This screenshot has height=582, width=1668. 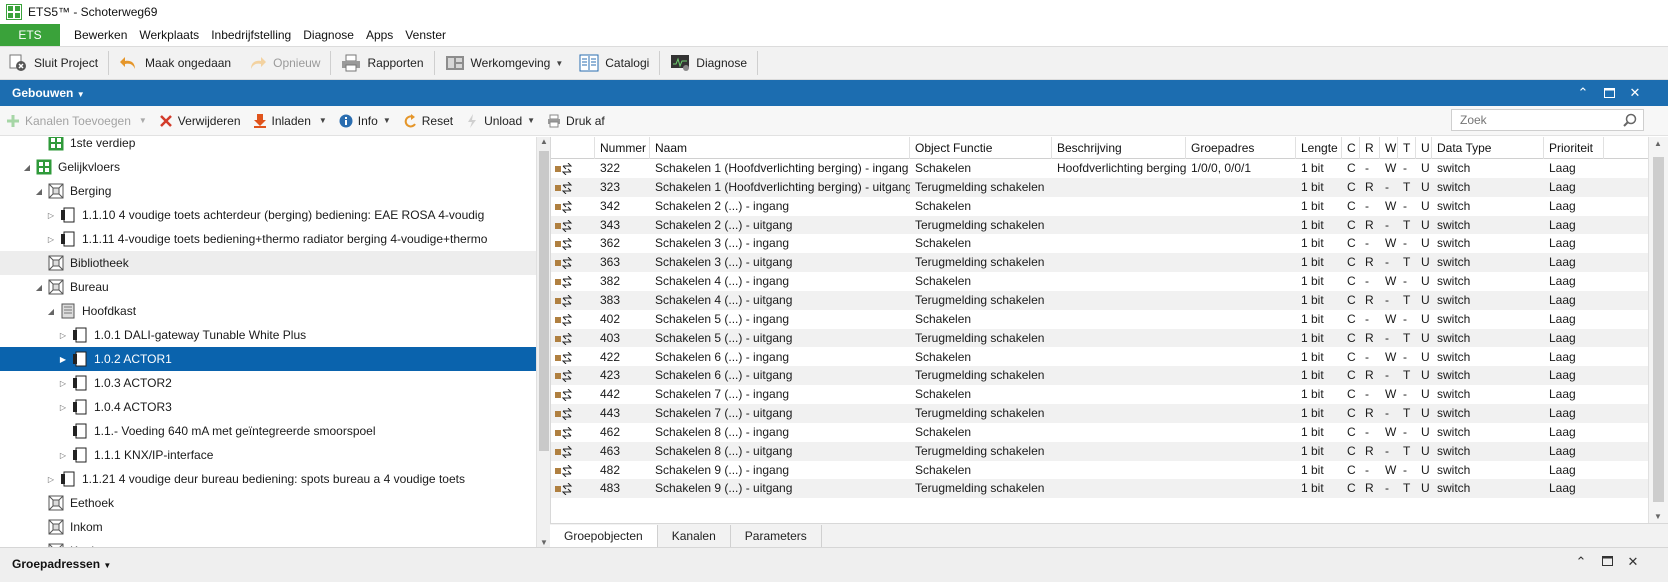 I want to click on tree-node: Eethoek, so click(x=268, y=503).